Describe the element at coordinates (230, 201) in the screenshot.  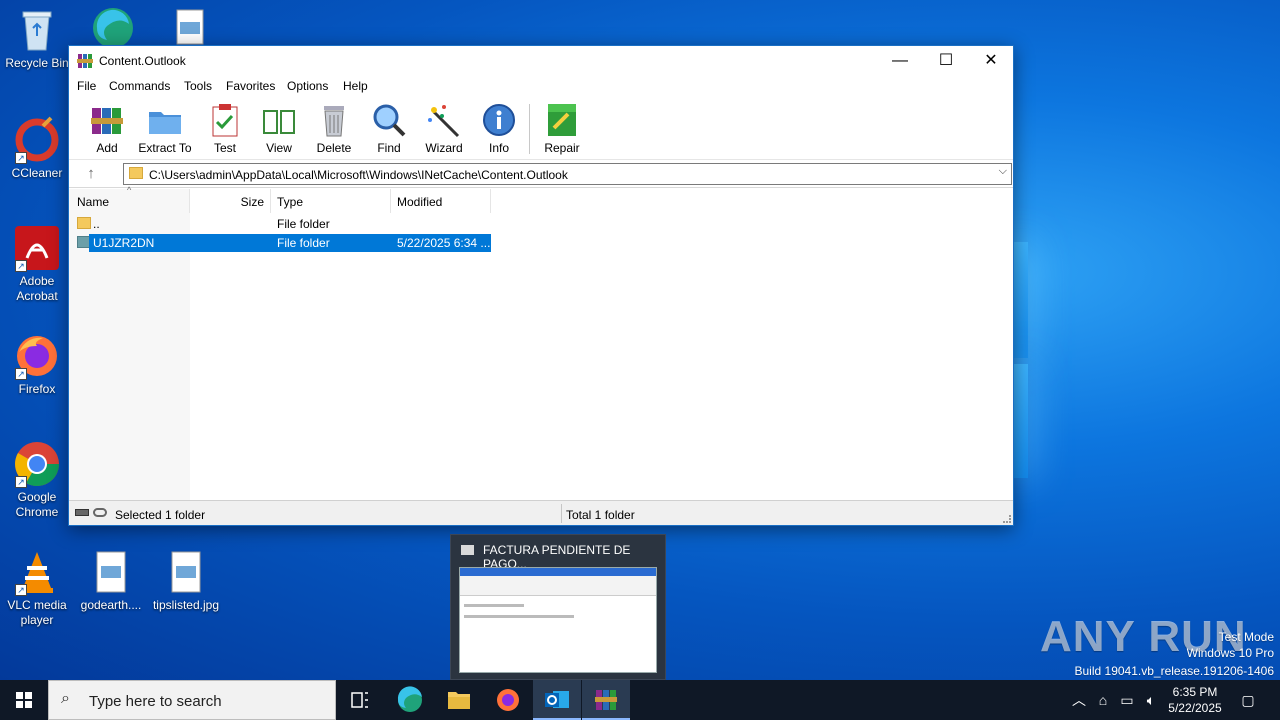
I see `column-header-size: Size` at that location.